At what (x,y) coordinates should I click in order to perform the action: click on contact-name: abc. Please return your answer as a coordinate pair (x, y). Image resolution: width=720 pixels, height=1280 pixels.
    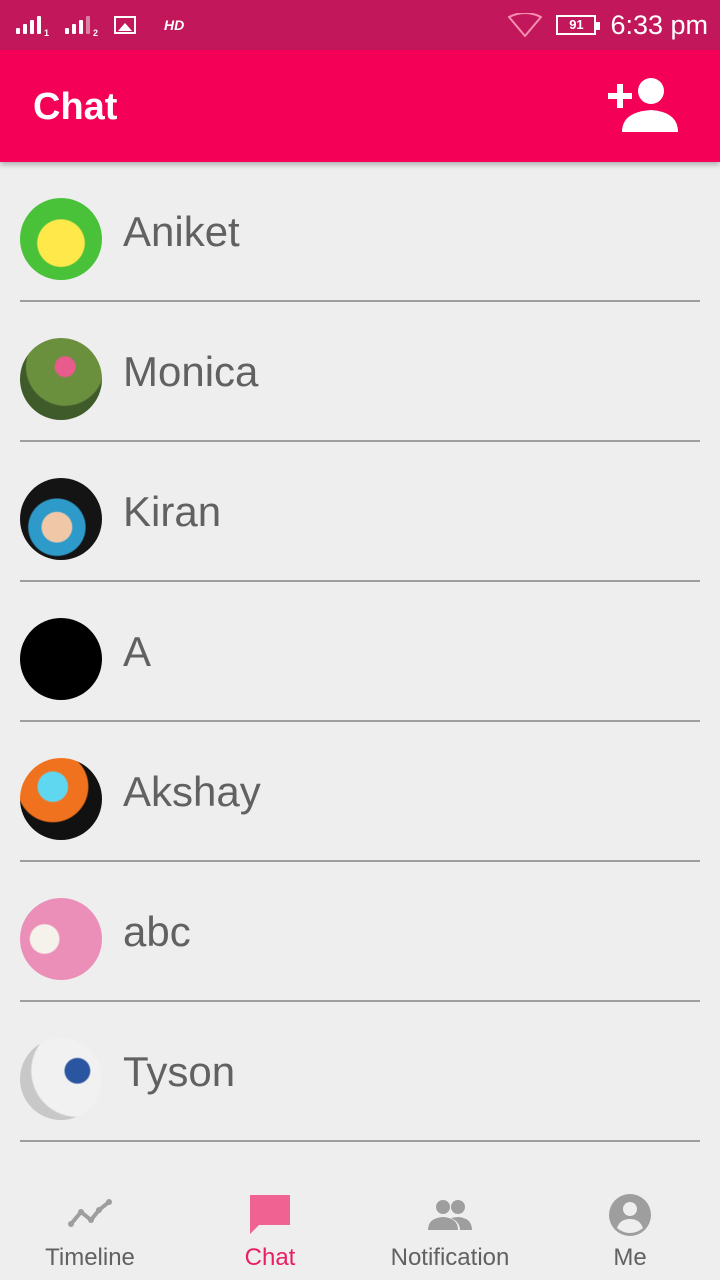
    Looking at the image, I should click on (157, 931).